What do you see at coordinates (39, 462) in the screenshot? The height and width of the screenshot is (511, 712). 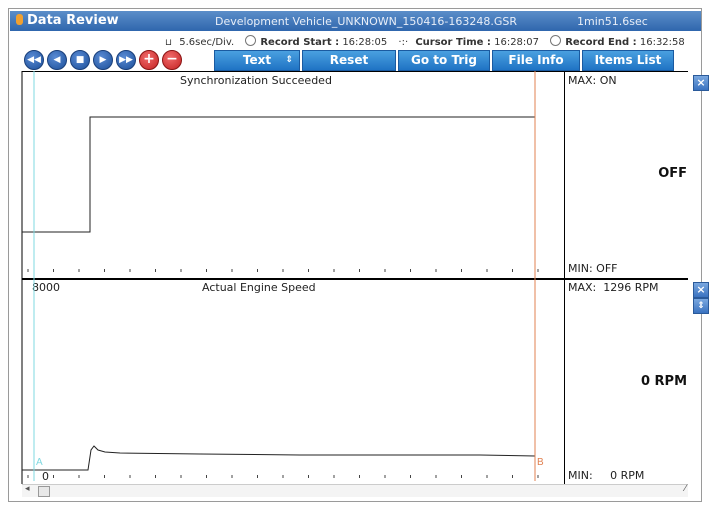 I see `cursor-a-label: A` at bounding box center [39, 462].